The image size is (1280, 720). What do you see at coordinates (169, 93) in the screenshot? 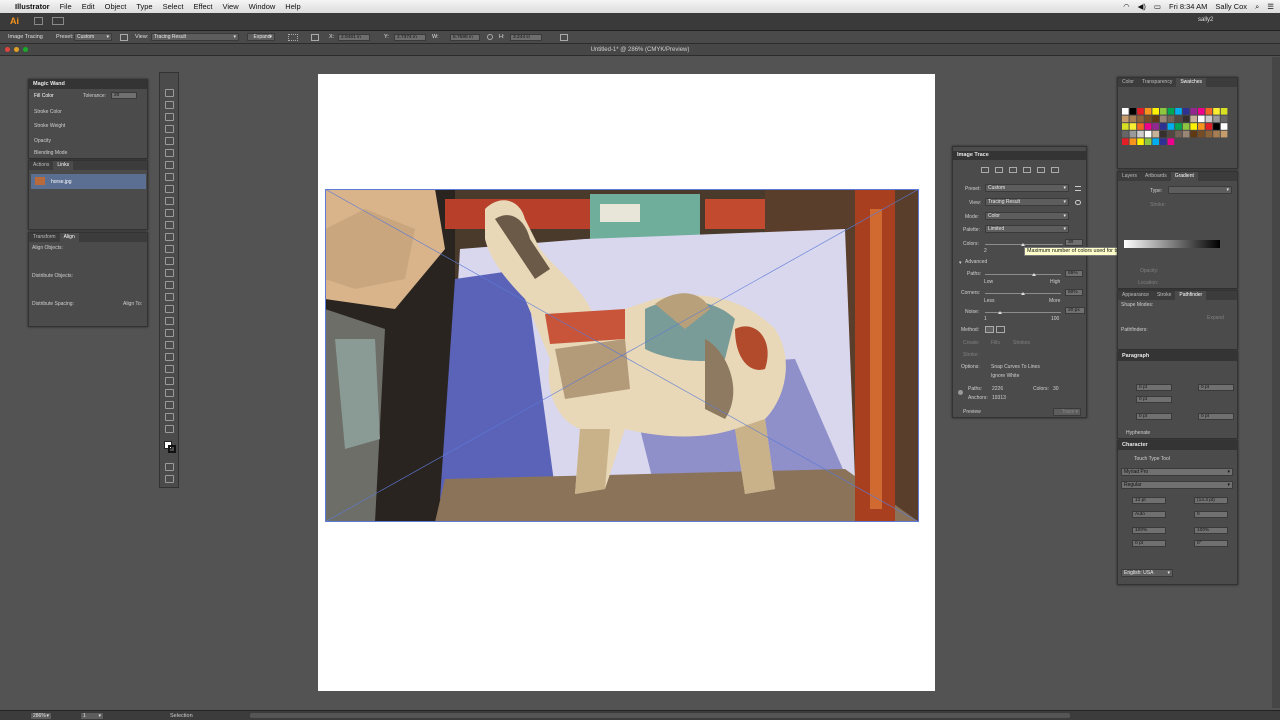
I see `selection-tool-icon` at bounding box center [169, 93].